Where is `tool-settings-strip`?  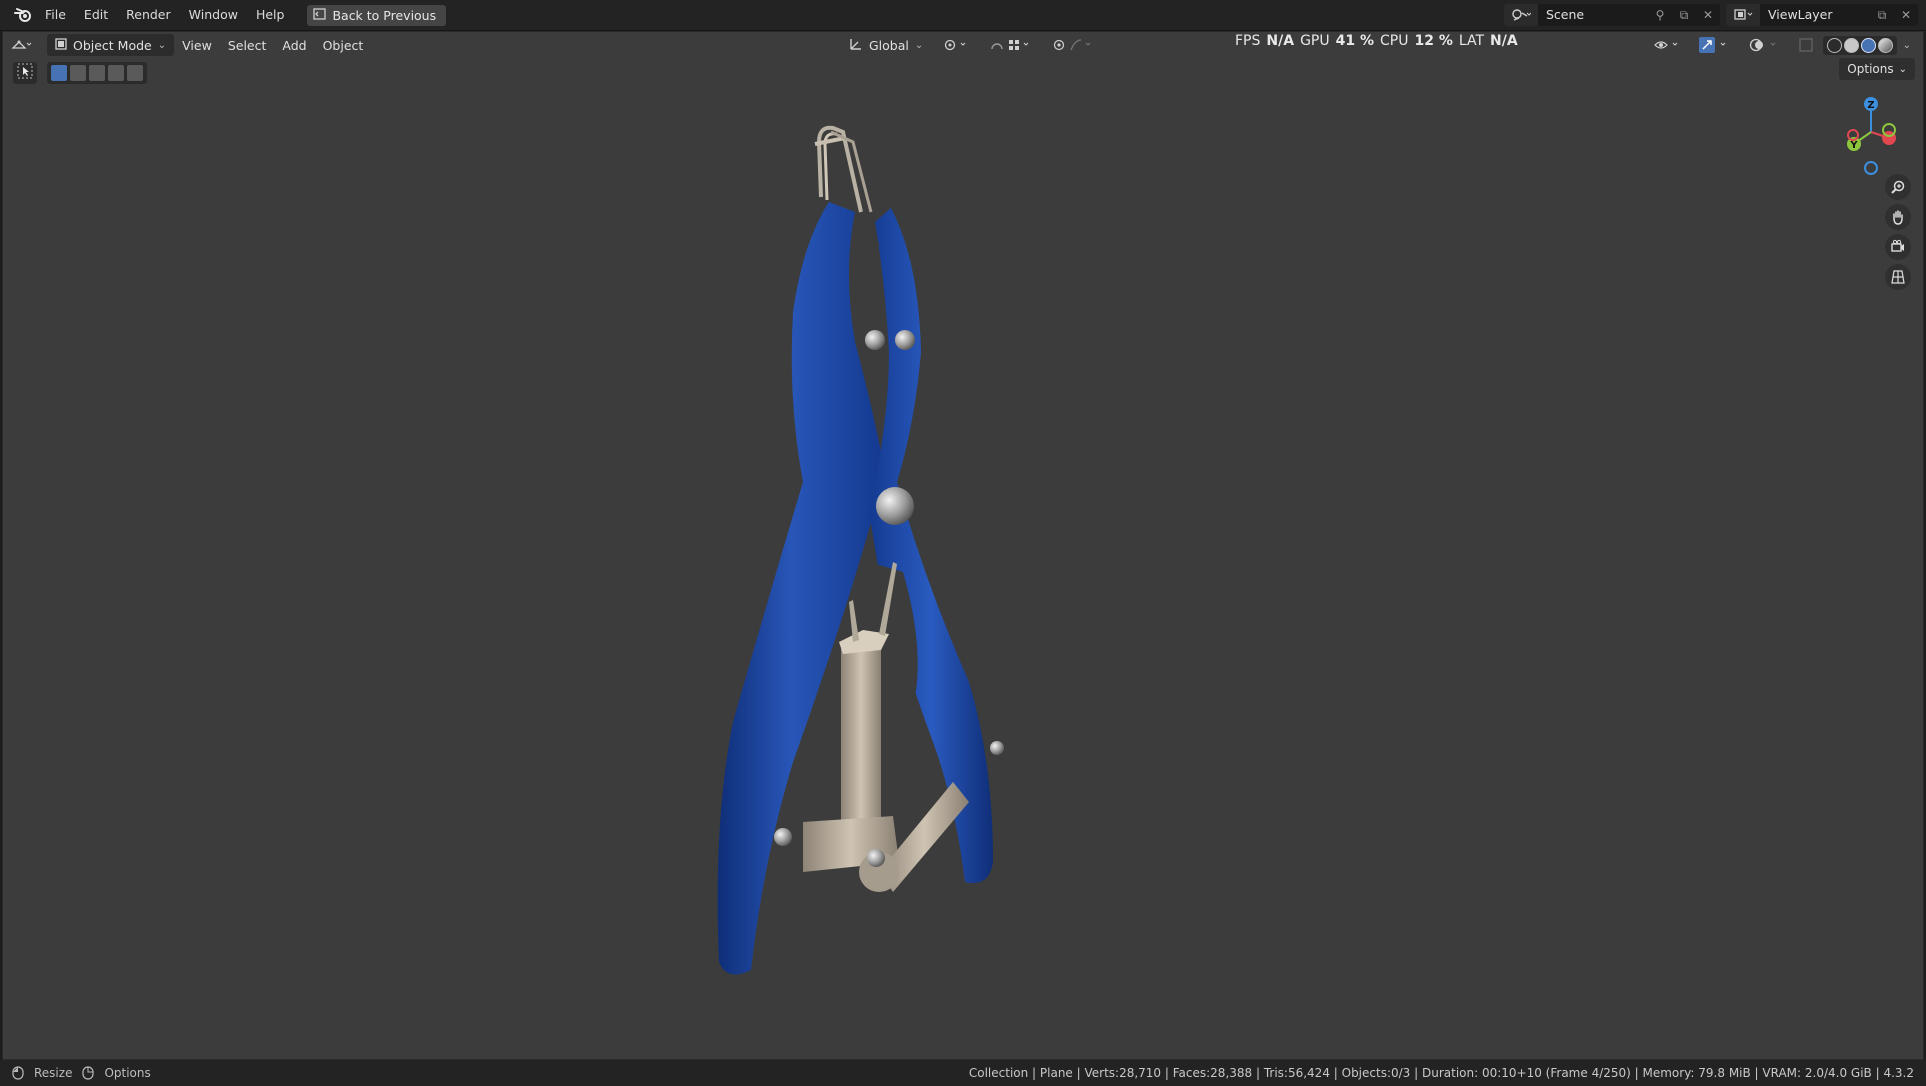
tool-settings-strip is located at coordinates (80, 73).